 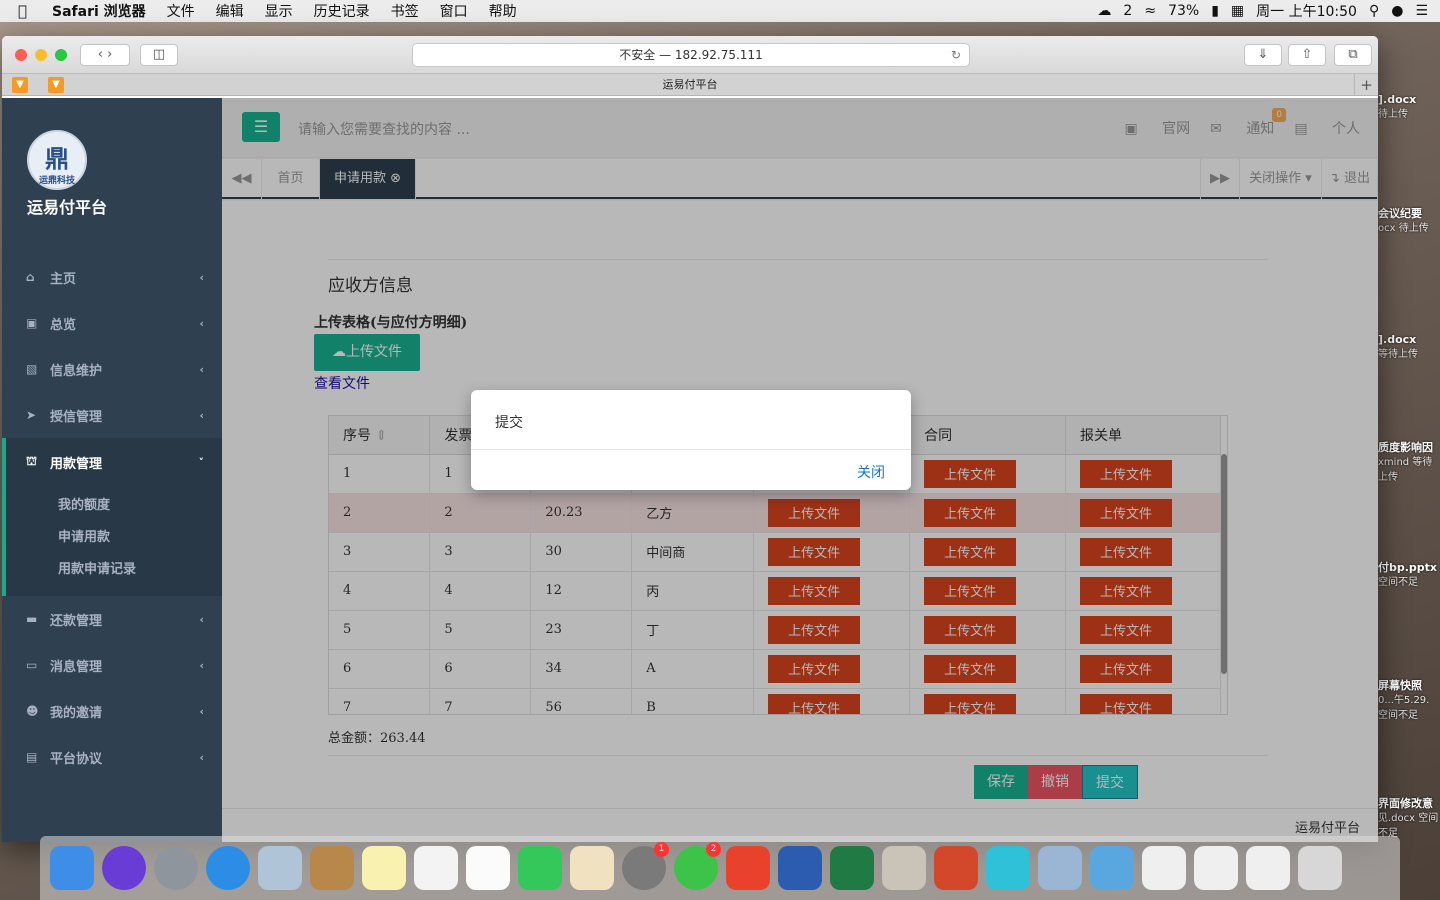 I want to click on zoom-window-icon, so click(x=61, y=55).